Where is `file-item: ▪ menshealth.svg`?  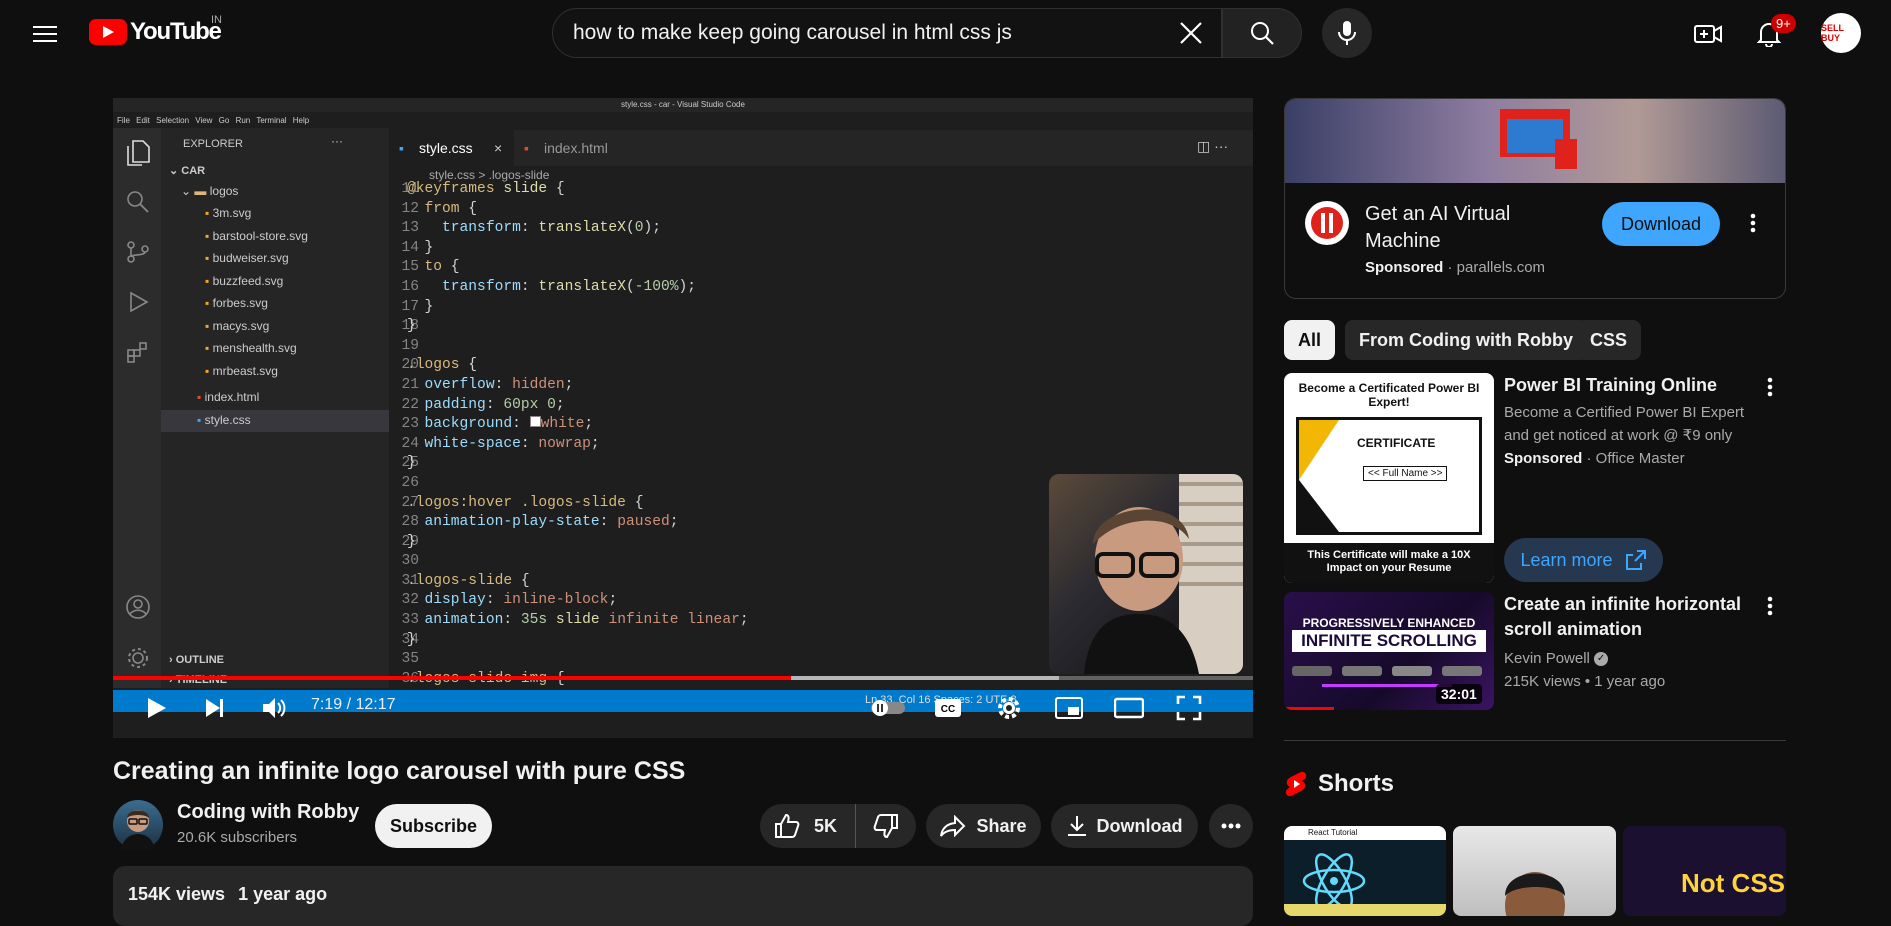
file-item: ▪ menshealth.svg is located at coordinates (256, 352).